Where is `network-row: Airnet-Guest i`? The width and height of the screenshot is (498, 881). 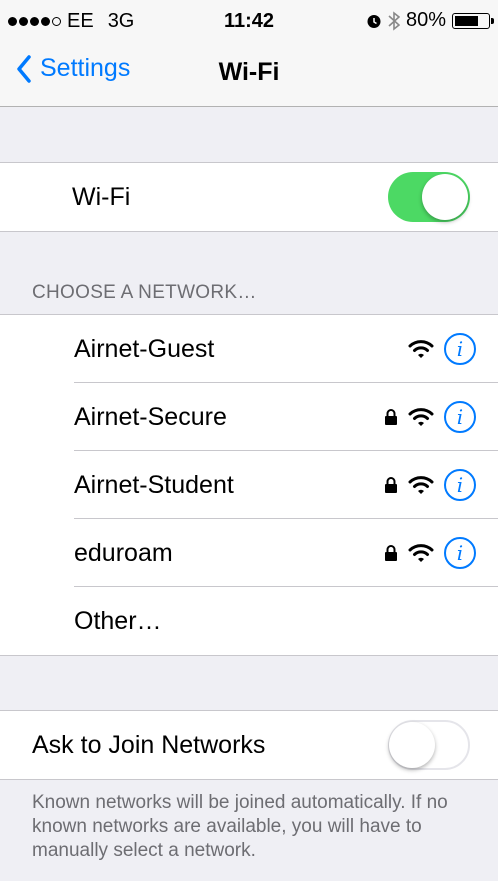
network-row: Airnet-Guest i is located at coordinates (249, 349).